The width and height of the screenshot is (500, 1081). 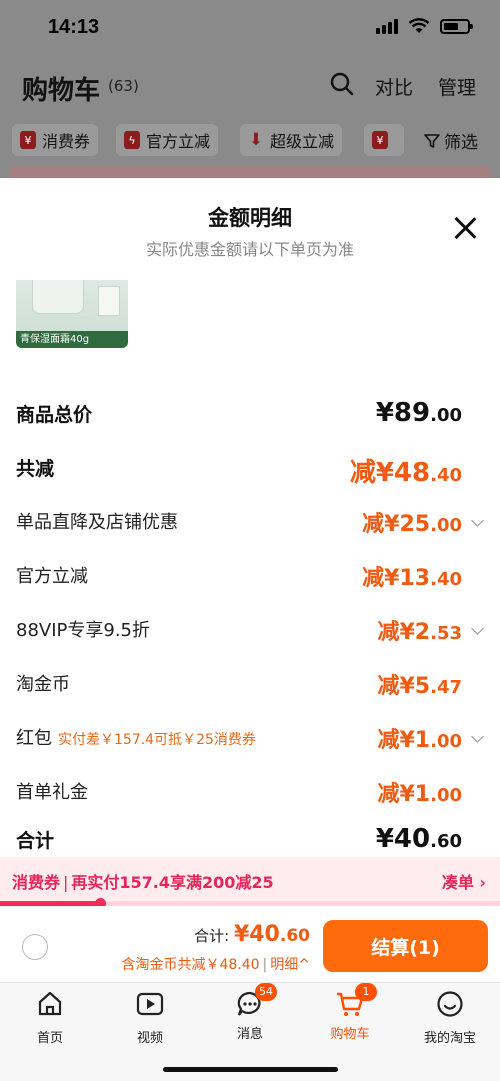 I want to click on row-red-packet: 红包 实付差￥157.4可抵￥25消费券 减¥1.00, so click(x=250, y=738).